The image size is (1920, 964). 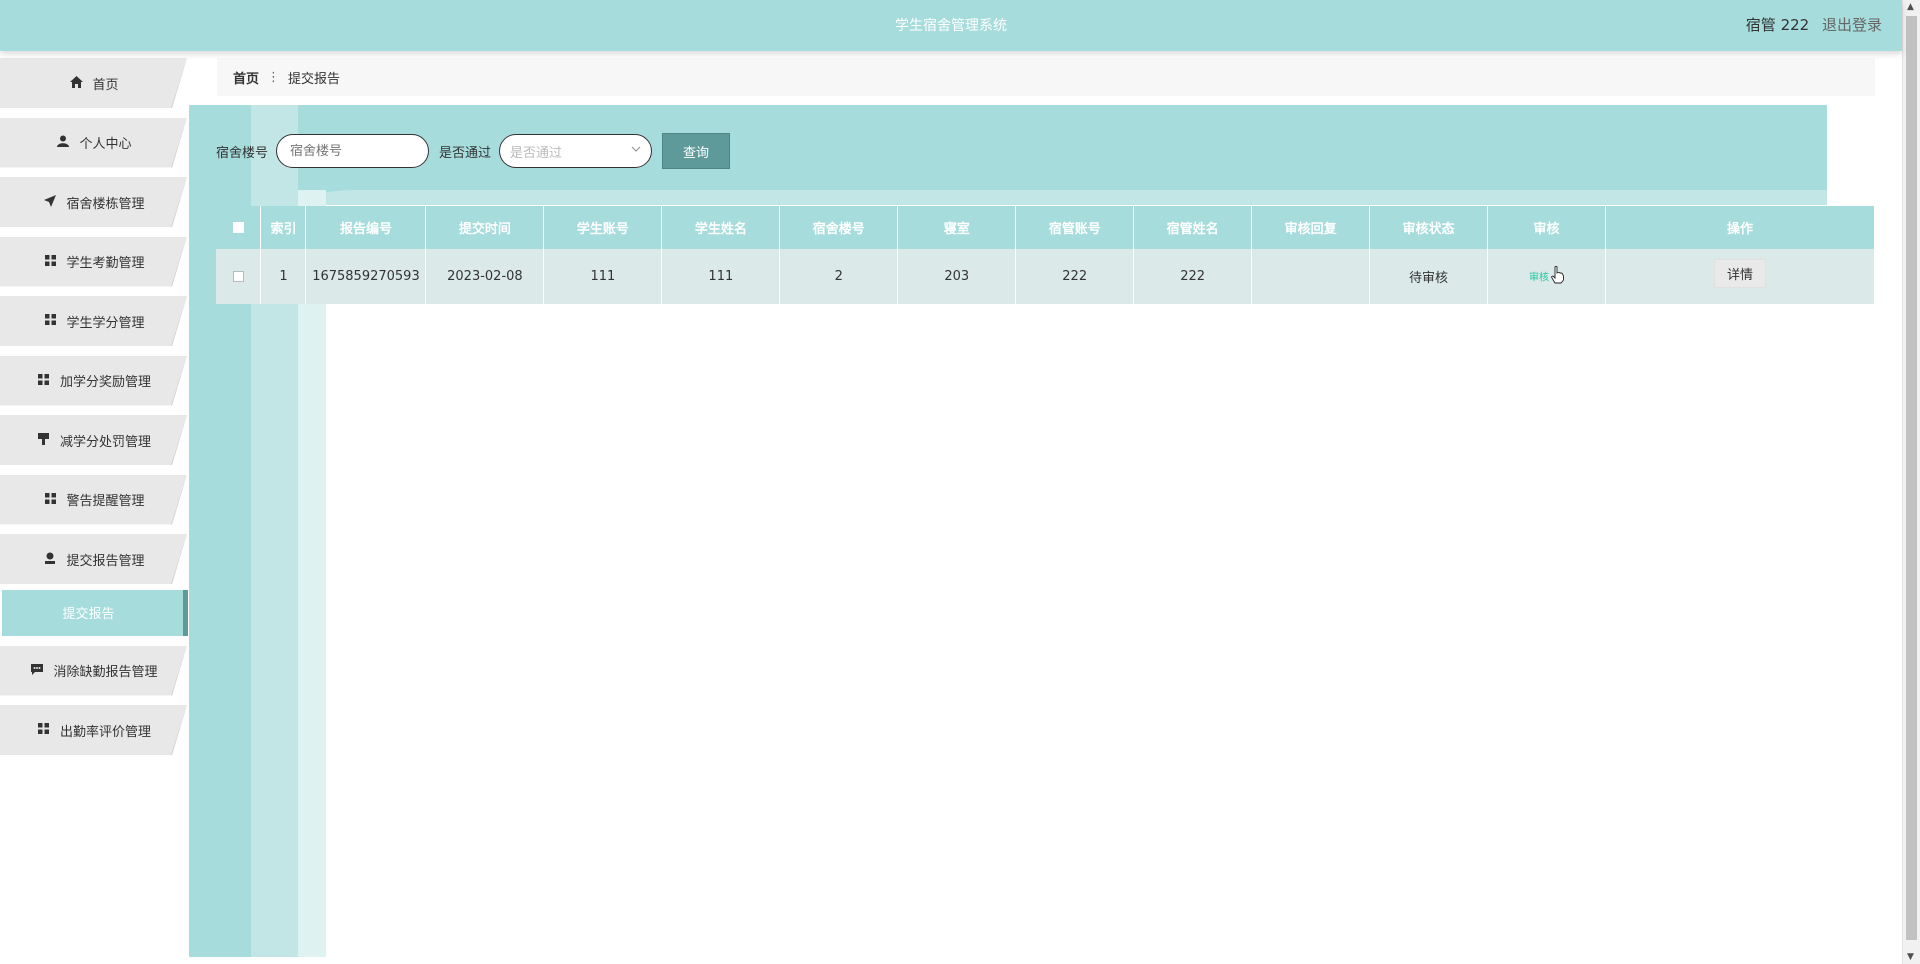 What do you see at coordinates (105, 382) in the screenshot?
I see `sidebar-item-label: 加学分奖励管理` at bounding box center [105, 382].